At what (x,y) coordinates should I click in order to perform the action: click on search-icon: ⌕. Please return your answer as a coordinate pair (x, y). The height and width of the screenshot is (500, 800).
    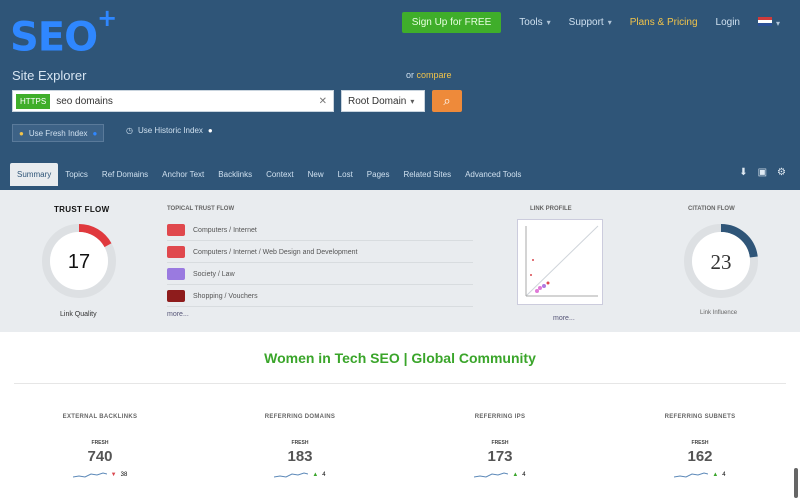
    Looking at the image, I should click on (447, 100).